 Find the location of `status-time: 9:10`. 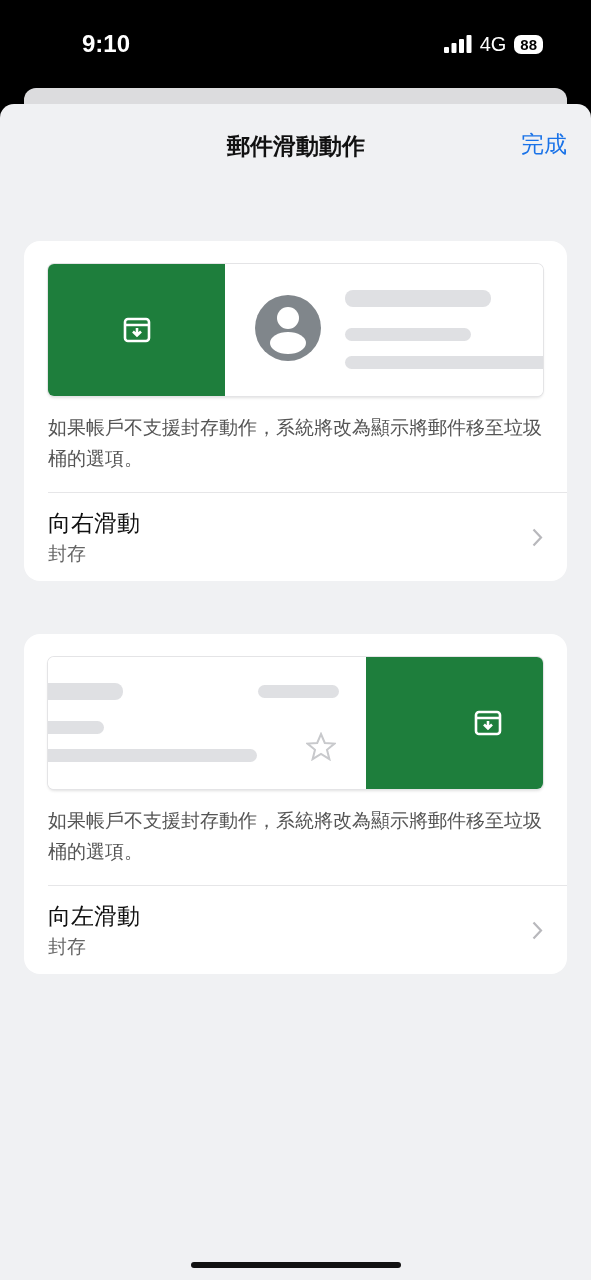

status-time: 9:10 is located at coordinates (106, 44).